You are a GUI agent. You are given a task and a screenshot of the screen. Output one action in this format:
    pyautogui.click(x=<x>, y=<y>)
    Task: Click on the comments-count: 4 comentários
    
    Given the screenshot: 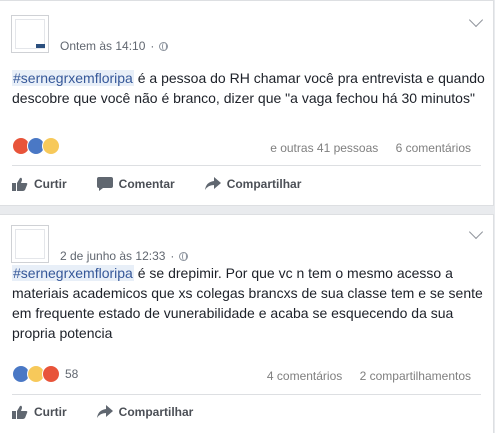 What is the action you would take?
    pyautogui.click(x=304, y=376)
    